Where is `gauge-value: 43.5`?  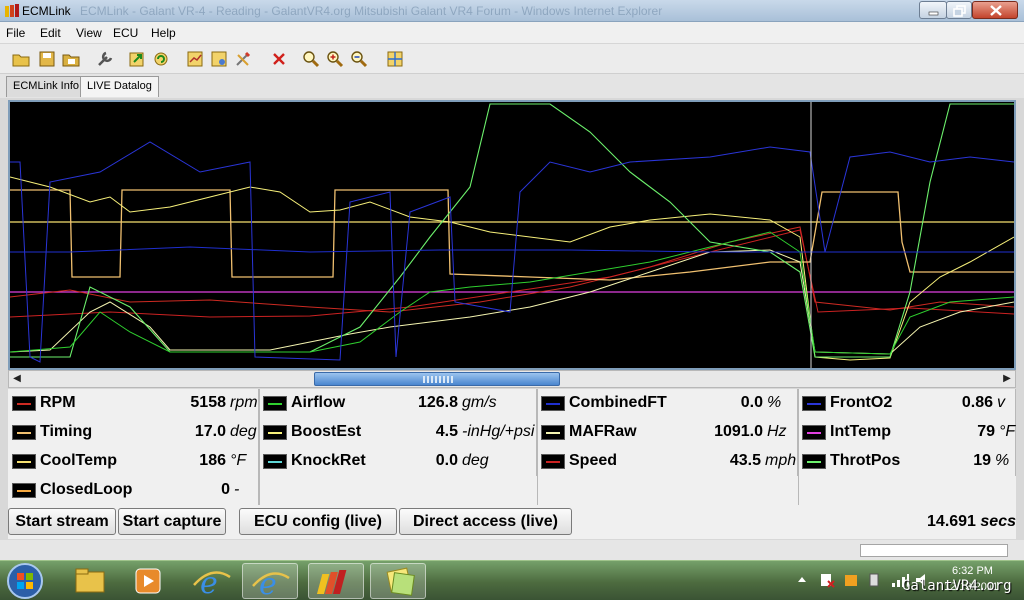
gauge-value: 43.5 is located at coordinates (745, 460).